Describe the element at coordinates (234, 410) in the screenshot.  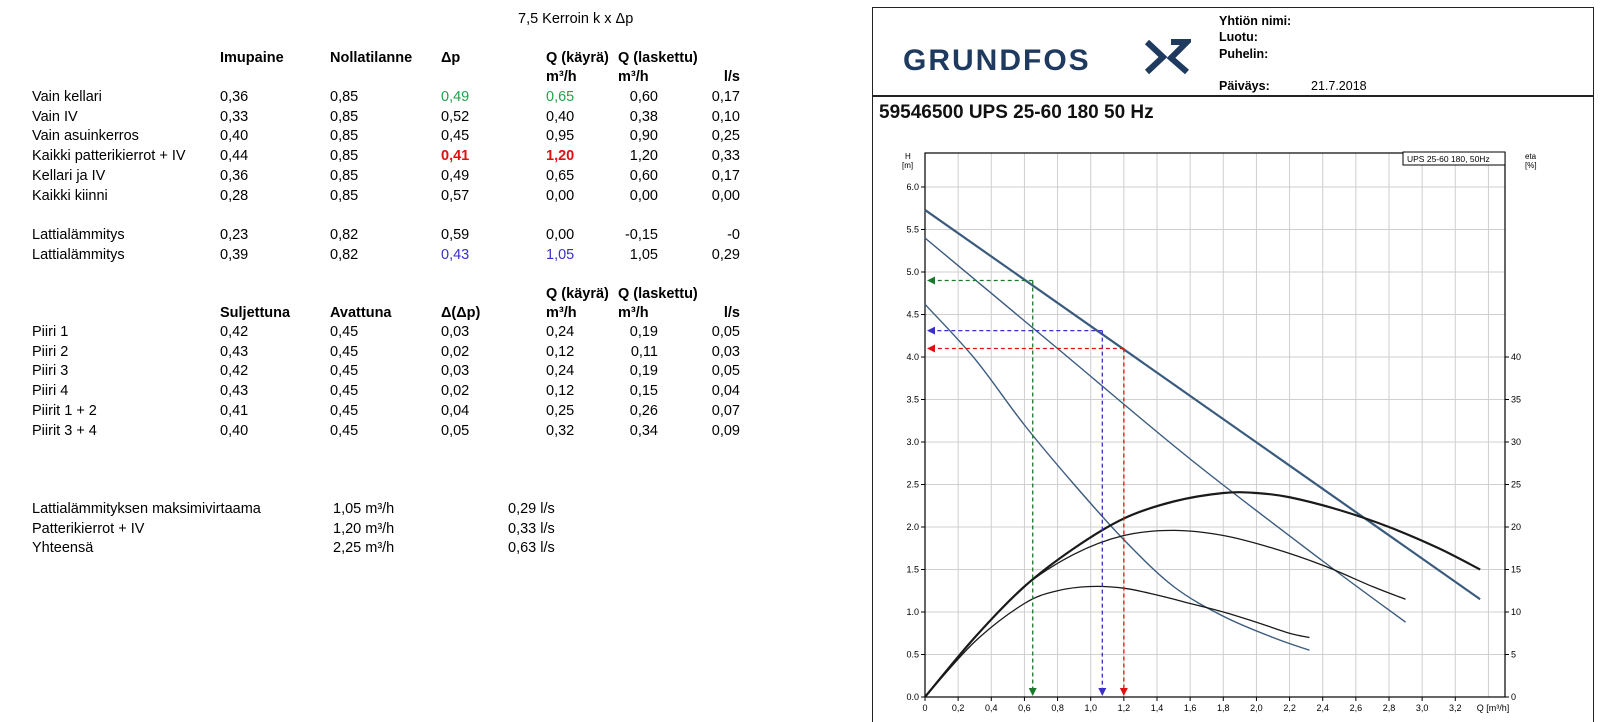
I see `table-cell: 0,41` at that location.